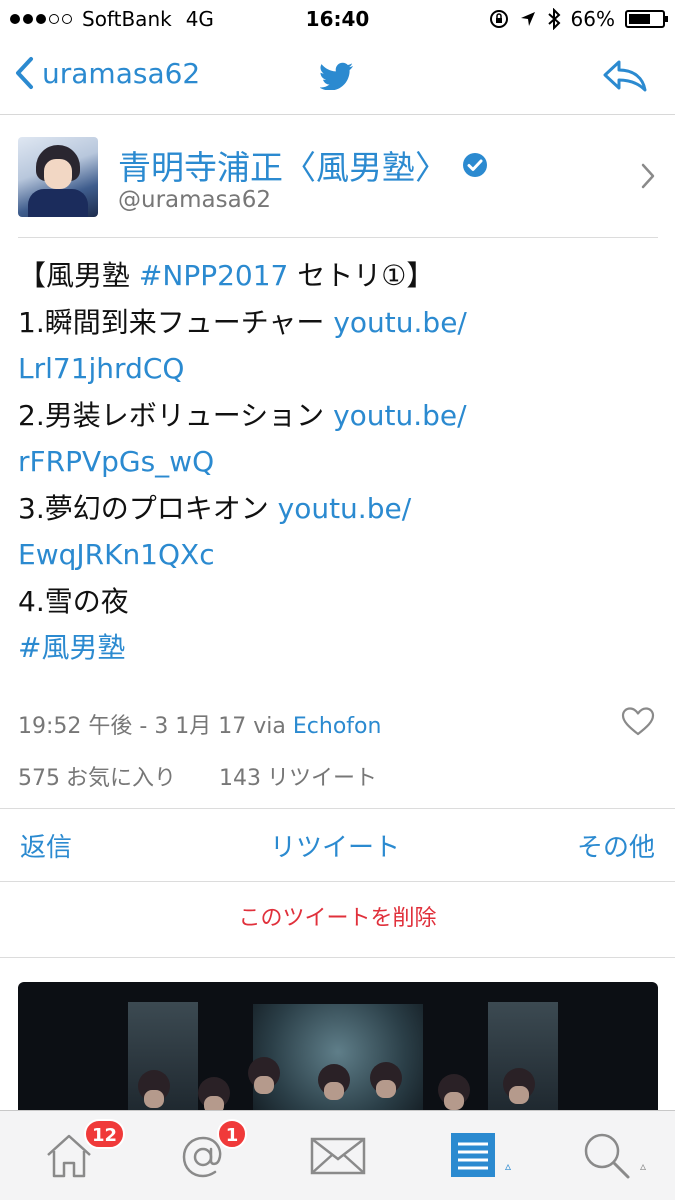 This screenshot has width=675, height=1200. I want to click on heart-icon, so click(638, 721).